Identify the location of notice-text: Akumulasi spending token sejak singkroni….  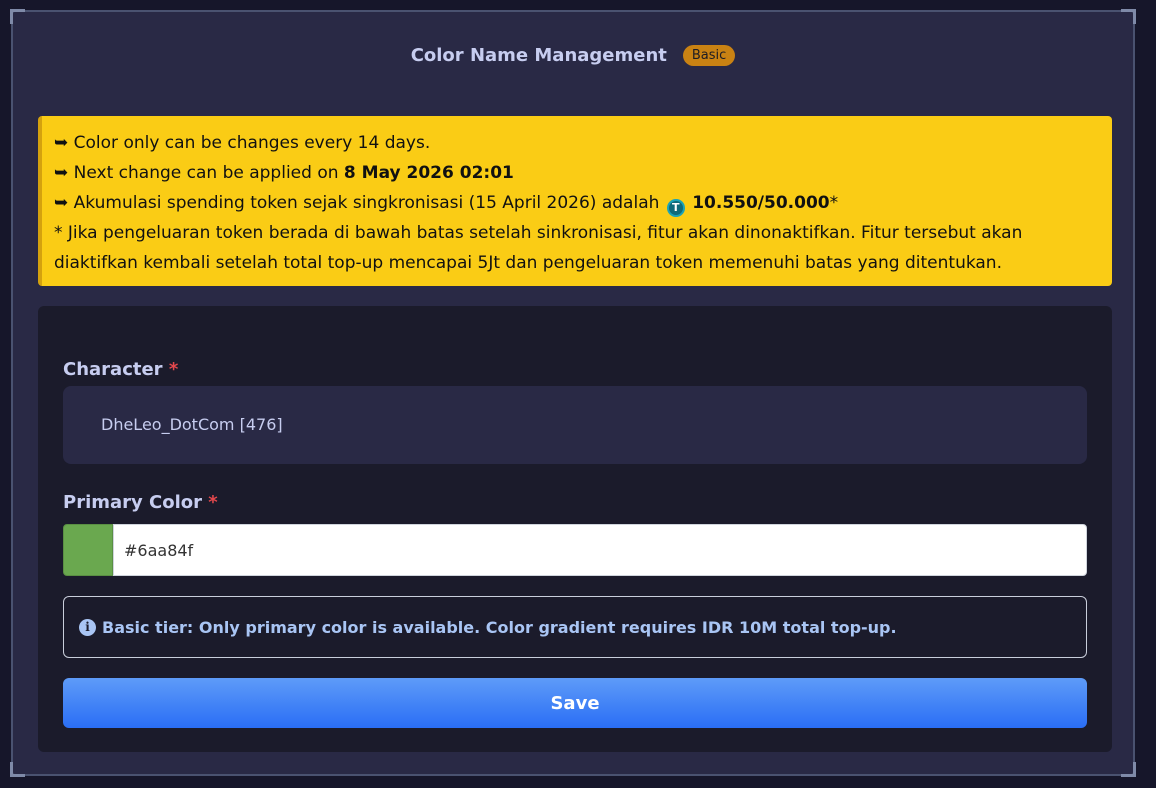
(366, 203).